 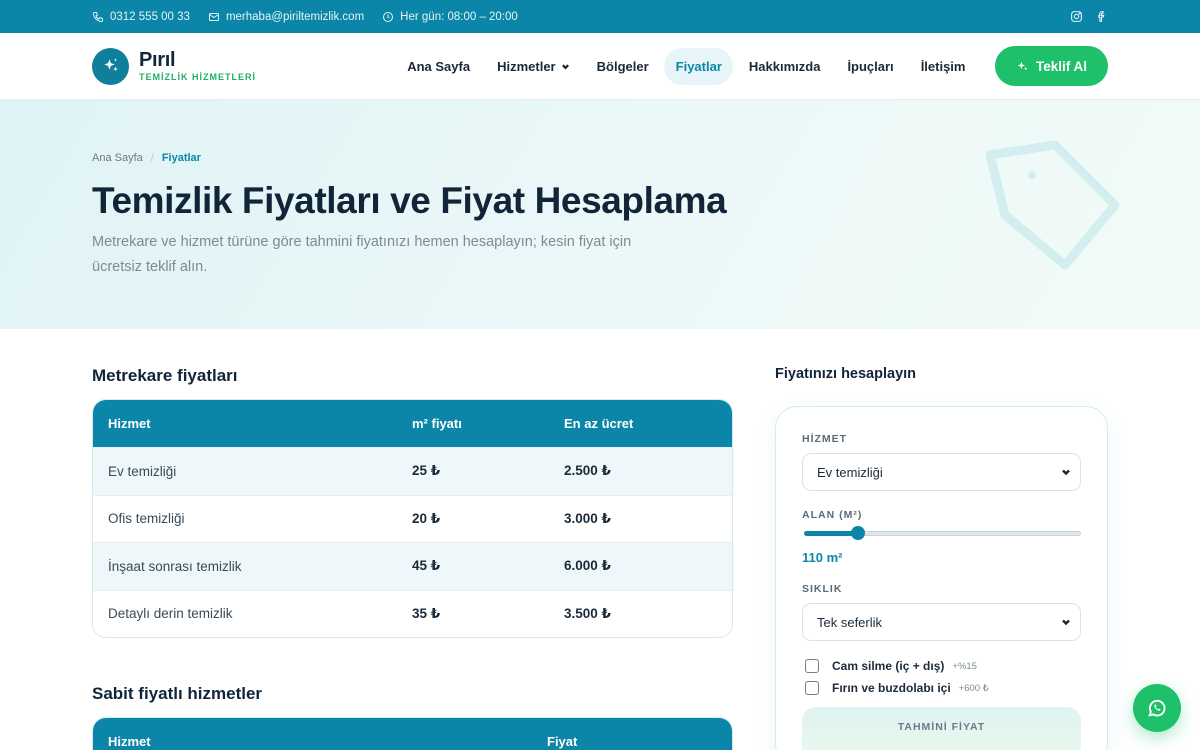 I want to click on fixed-prices-title: Sabit fiyatlı hizmetler, so click(x=177, y=693).